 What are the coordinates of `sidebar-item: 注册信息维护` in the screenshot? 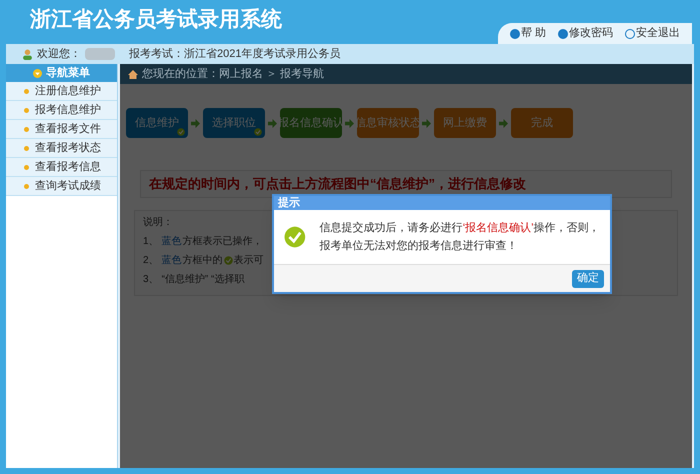 It's located at (61, 91).